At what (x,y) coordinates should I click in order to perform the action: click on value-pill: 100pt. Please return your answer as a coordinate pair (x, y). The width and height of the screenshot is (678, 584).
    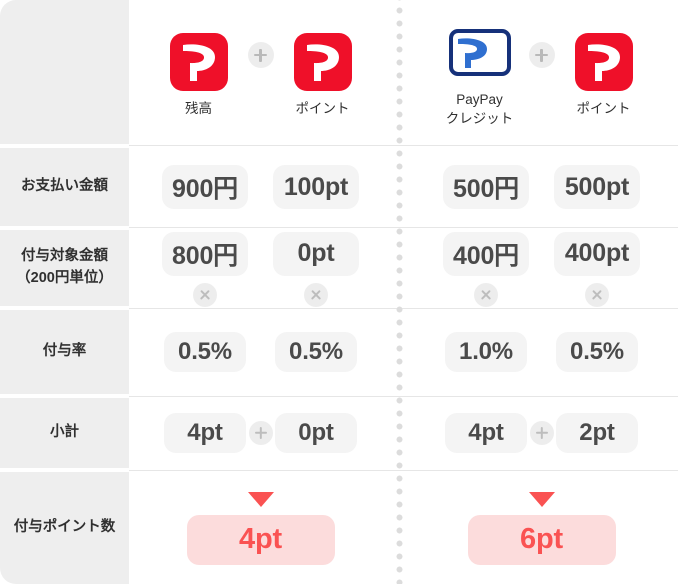
    Looking at the image, I should click on (316, 187).